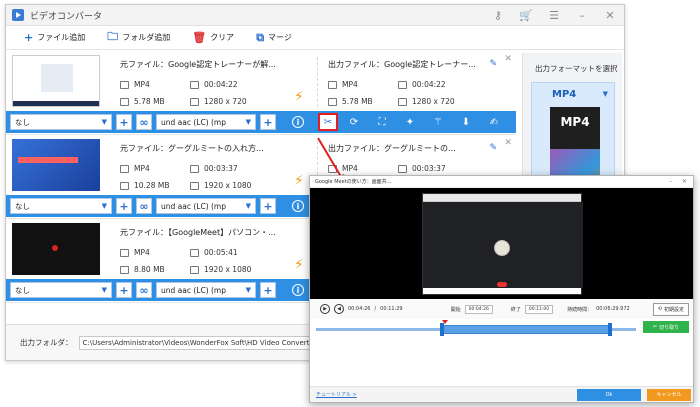 Image resolution: width=700 pixels, height=407 pixels. Describe the element at coordinates (515, 309) in the screenshot. I see `end-label: 終了` at that location.